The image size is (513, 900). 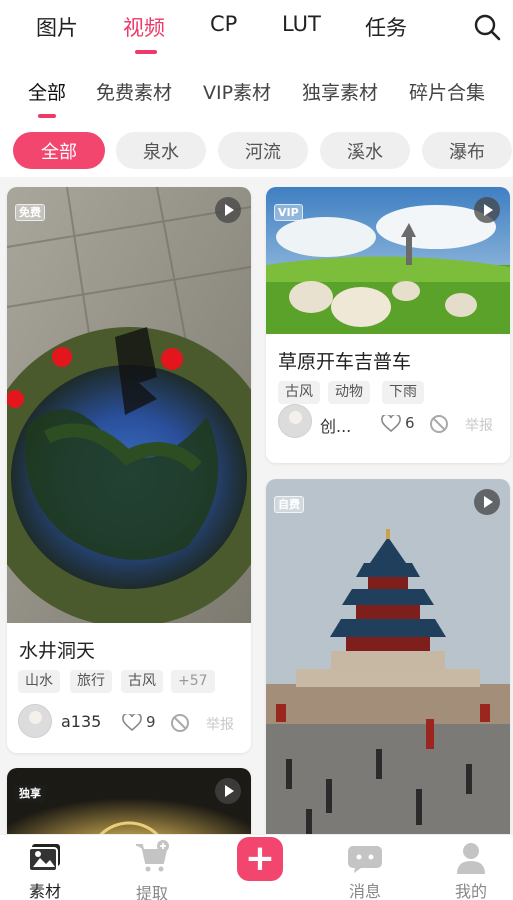 What do you see at coordinates (57, 651) in the screenshot?
I see `card-title: 水井洞天` at bounding box center [57, 651].